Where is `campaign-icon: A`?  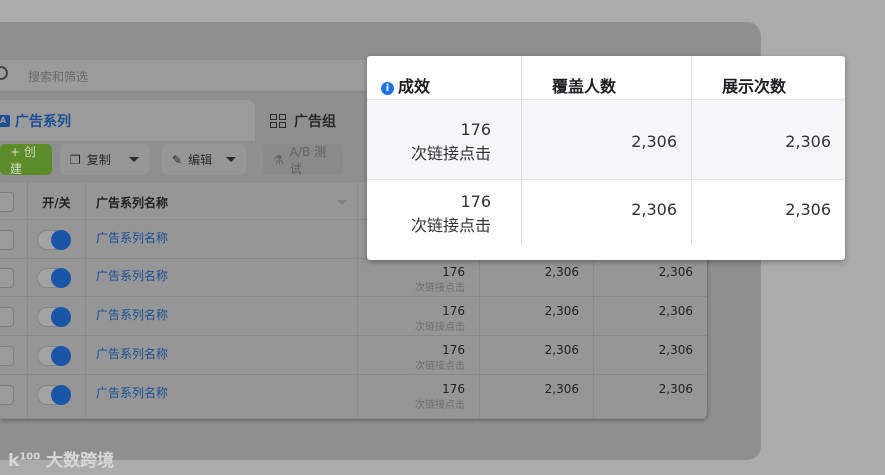
campaign-icon: A is located at coordinates (5, 120).